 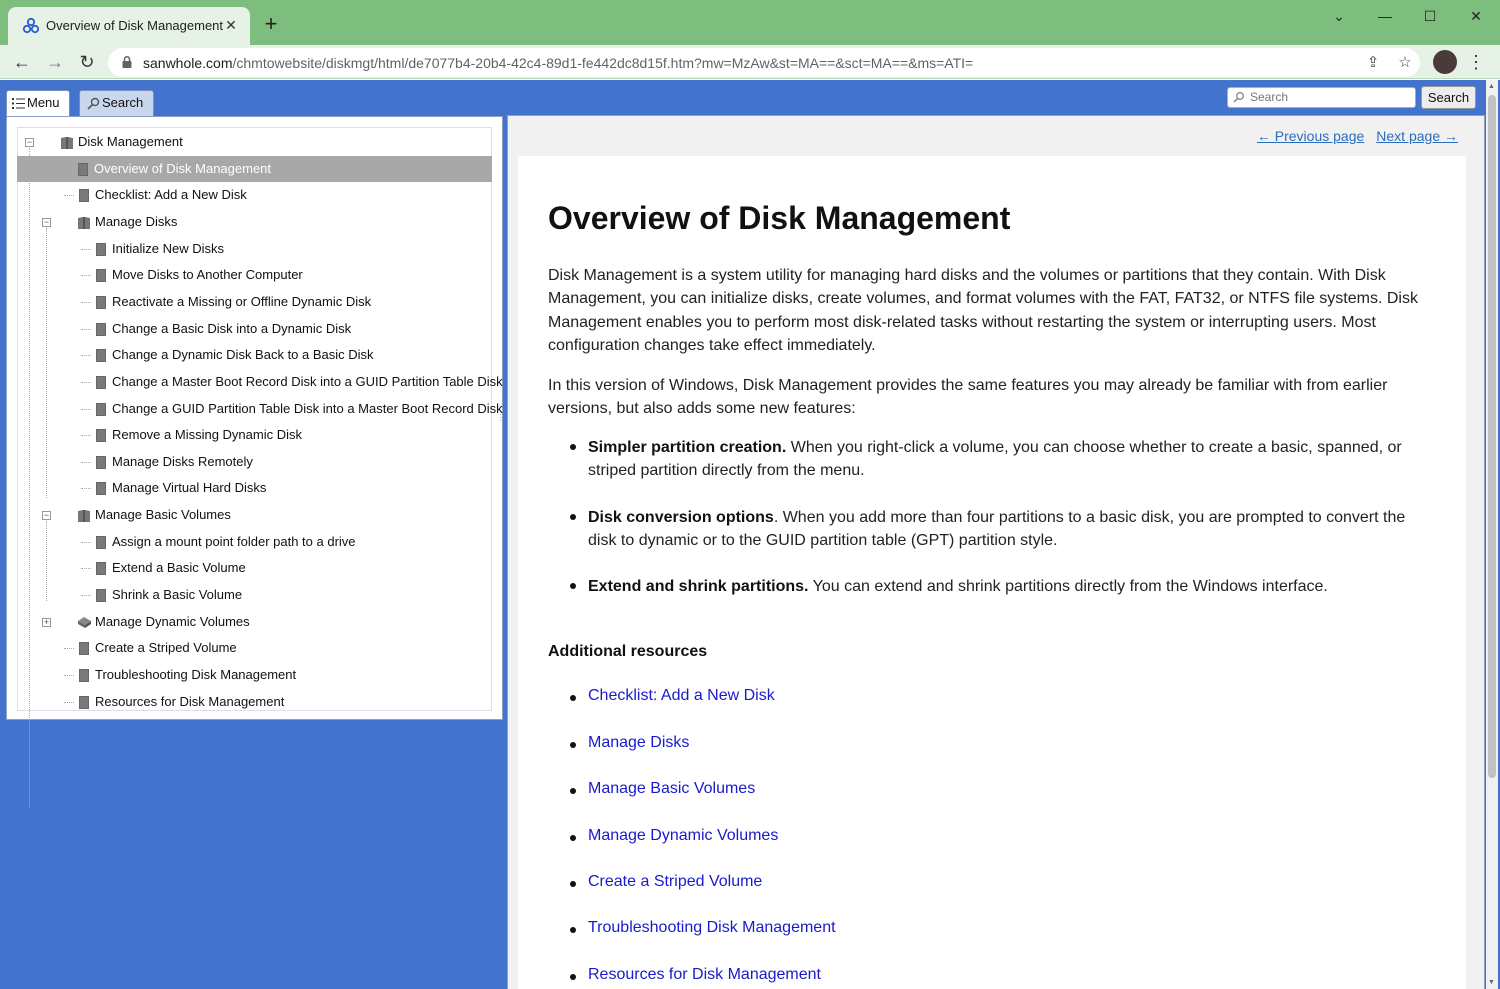 What do you see at coordinates (166, 648) in the screenshot?
I see `toc-item-label: Create a Striped Volume` at bounding box center [166, 648].